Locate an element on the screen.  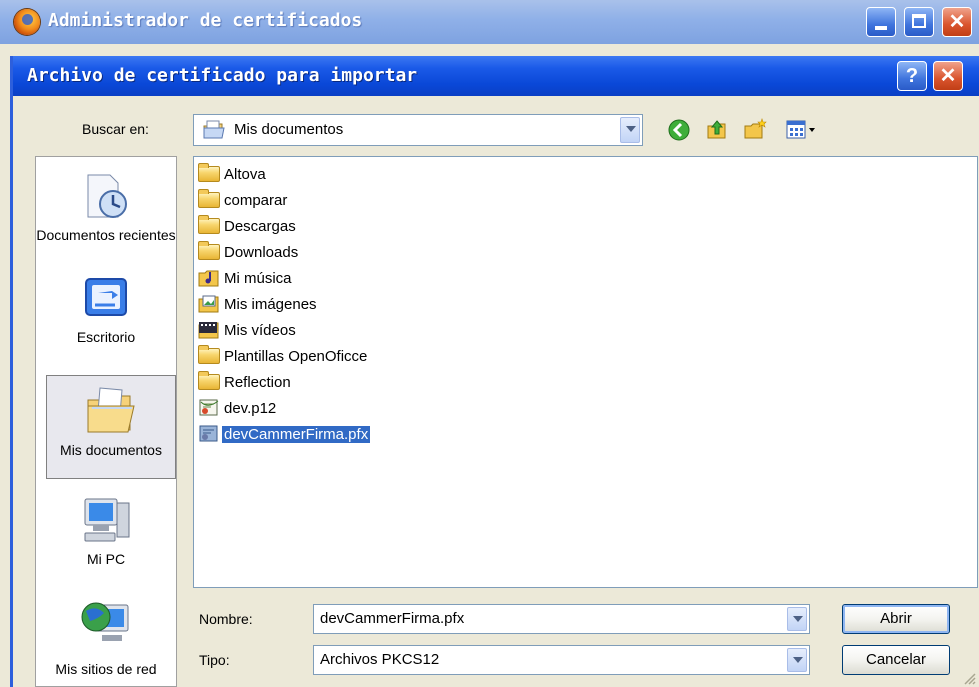
file-name: devCammerFirma.pfx is located at coordinates (296, 434).